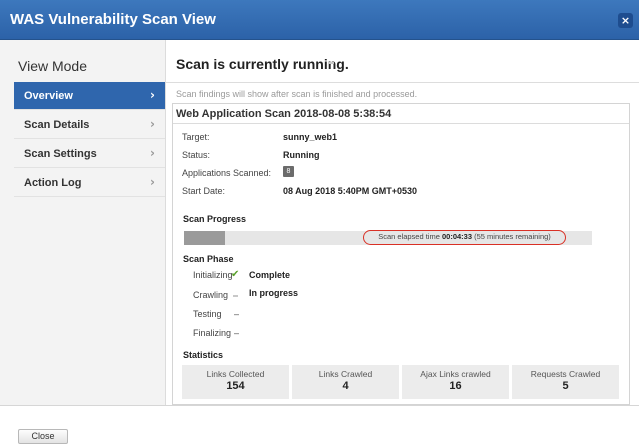 The image size is (639, 444). I want to click on stat-card-requests-crawled: Requests Crawled 5, so click(565, 382).